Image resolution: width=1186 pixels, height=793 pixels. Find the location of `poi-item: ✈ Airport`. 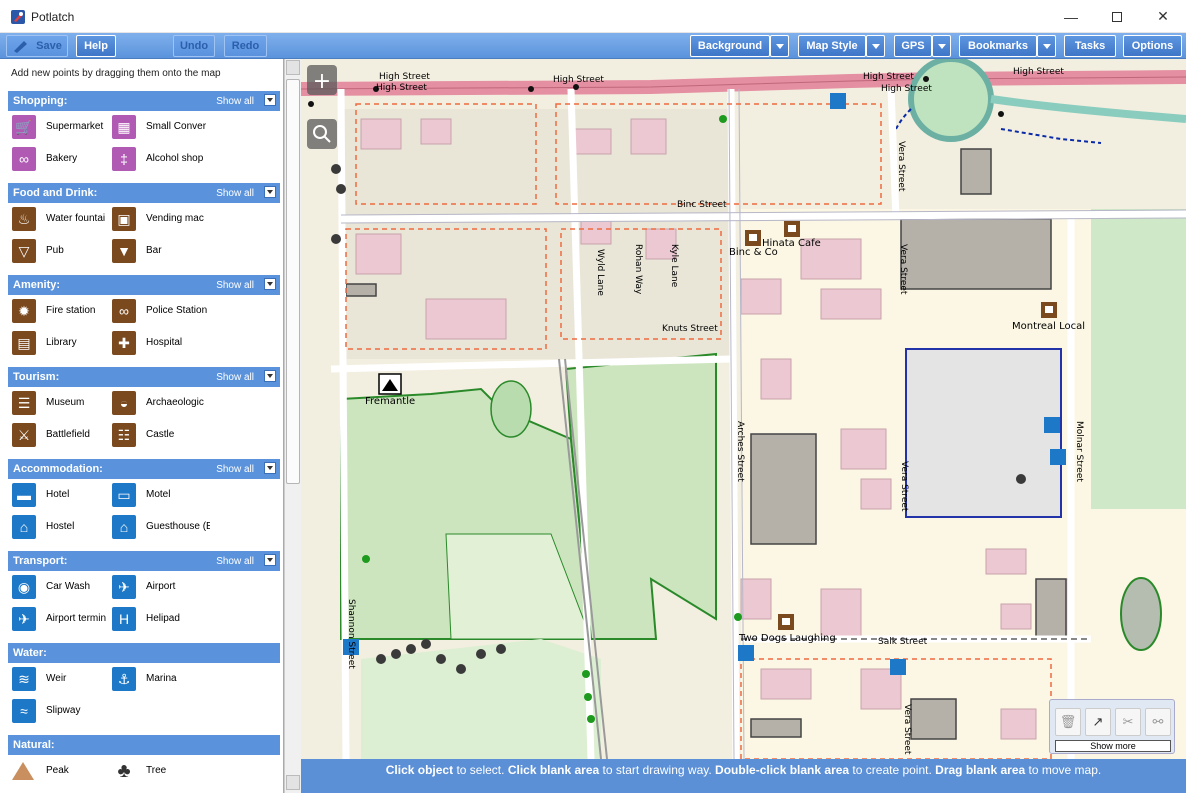

poi-item: ✈ Airport is located at coordinates (162, 587).